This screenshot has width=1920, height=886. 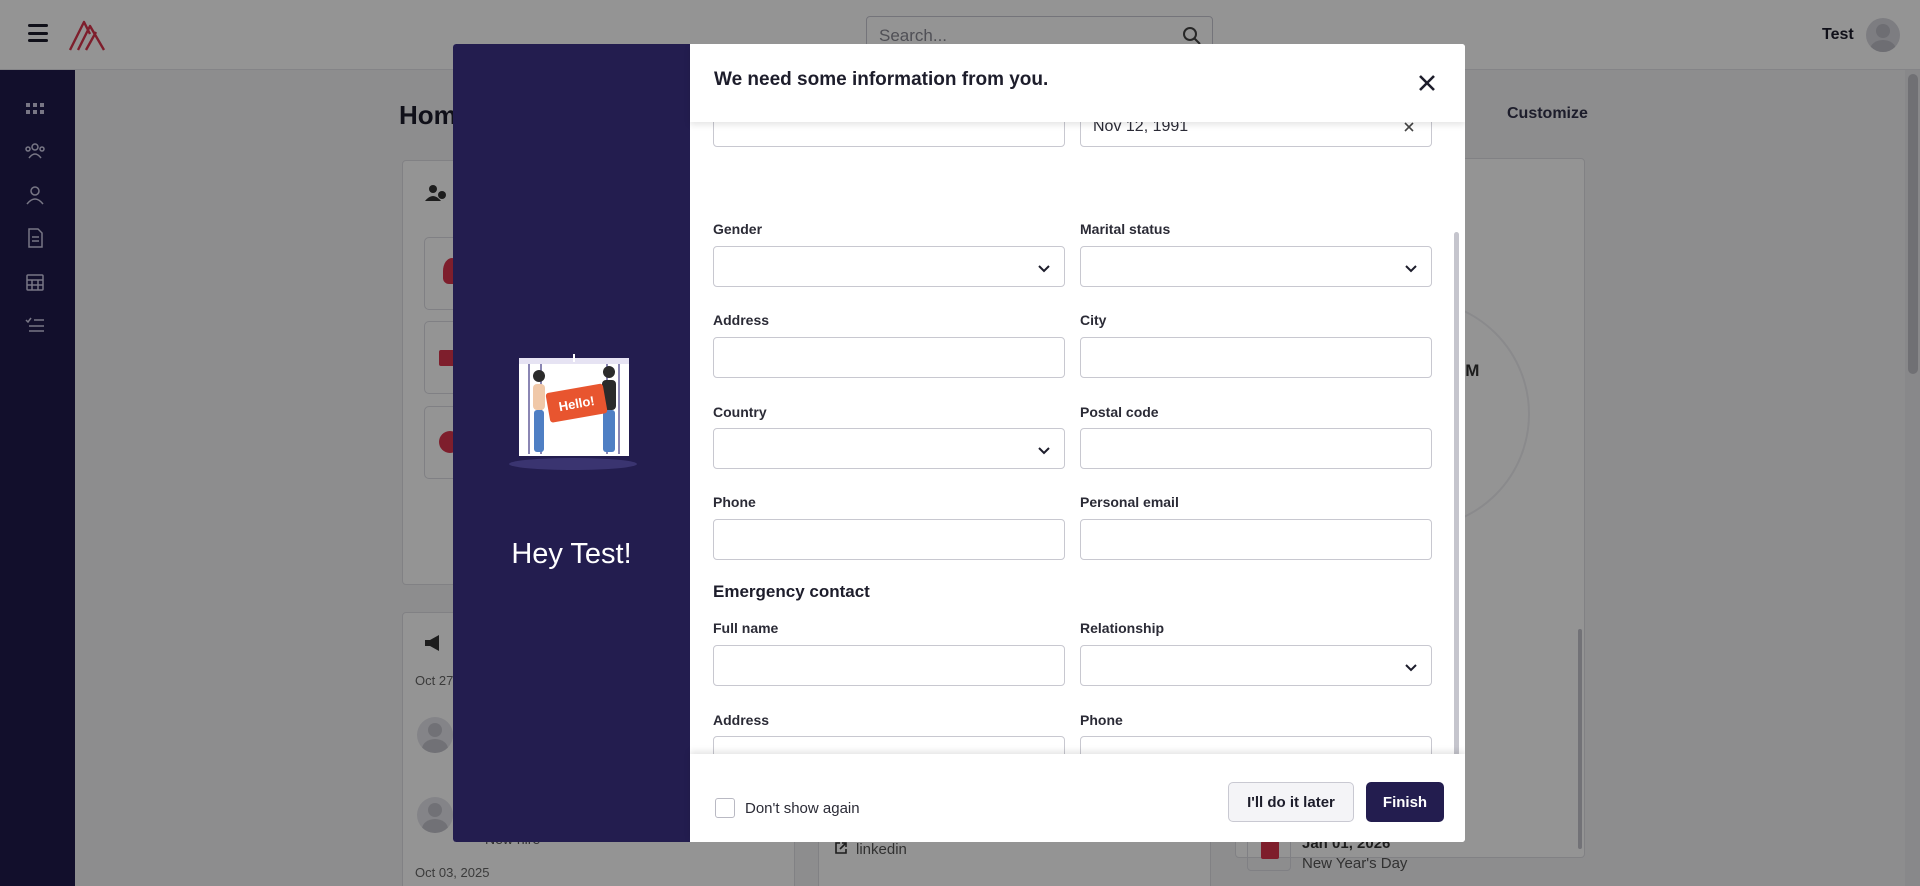 What do you see at coordinates (1256, 357) in the screenshot?
I see `city-input` at bounding box center [1256, 357].